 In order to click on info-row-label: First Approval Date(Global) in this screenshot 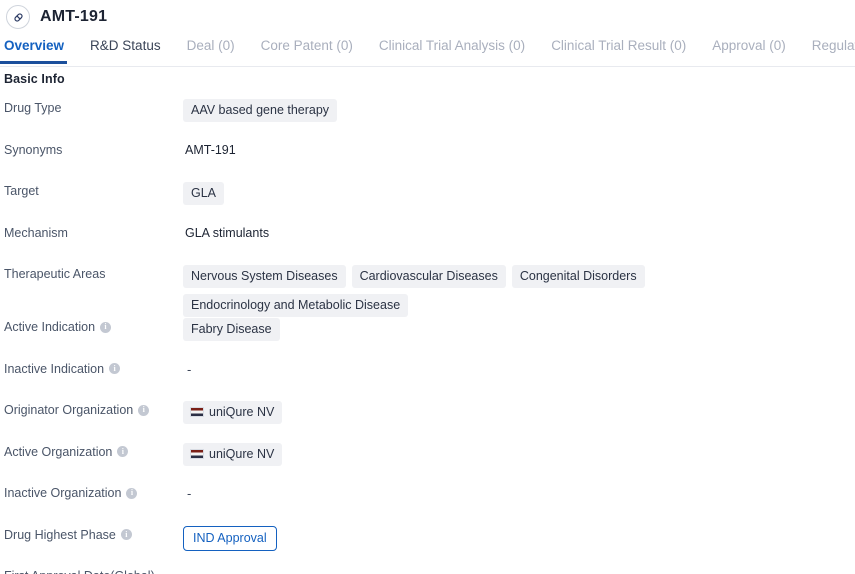, I will do `click(91, 570)`.